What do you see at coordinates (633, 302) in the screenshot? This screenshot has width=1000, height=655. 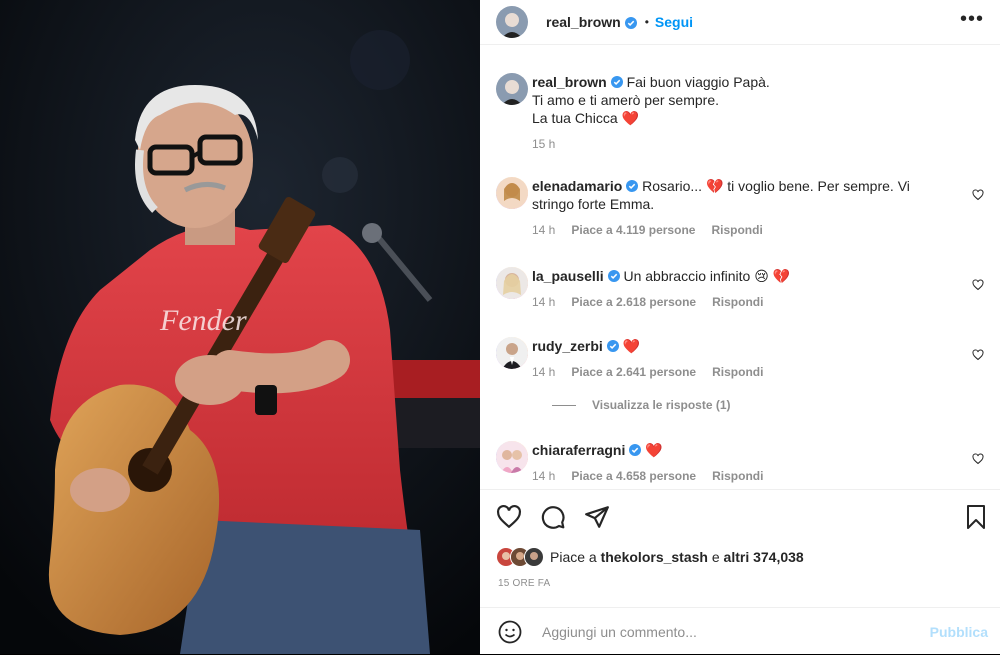 I see `comment-likes: Piace a 2.618 persone` at bounding box center [633, 302].